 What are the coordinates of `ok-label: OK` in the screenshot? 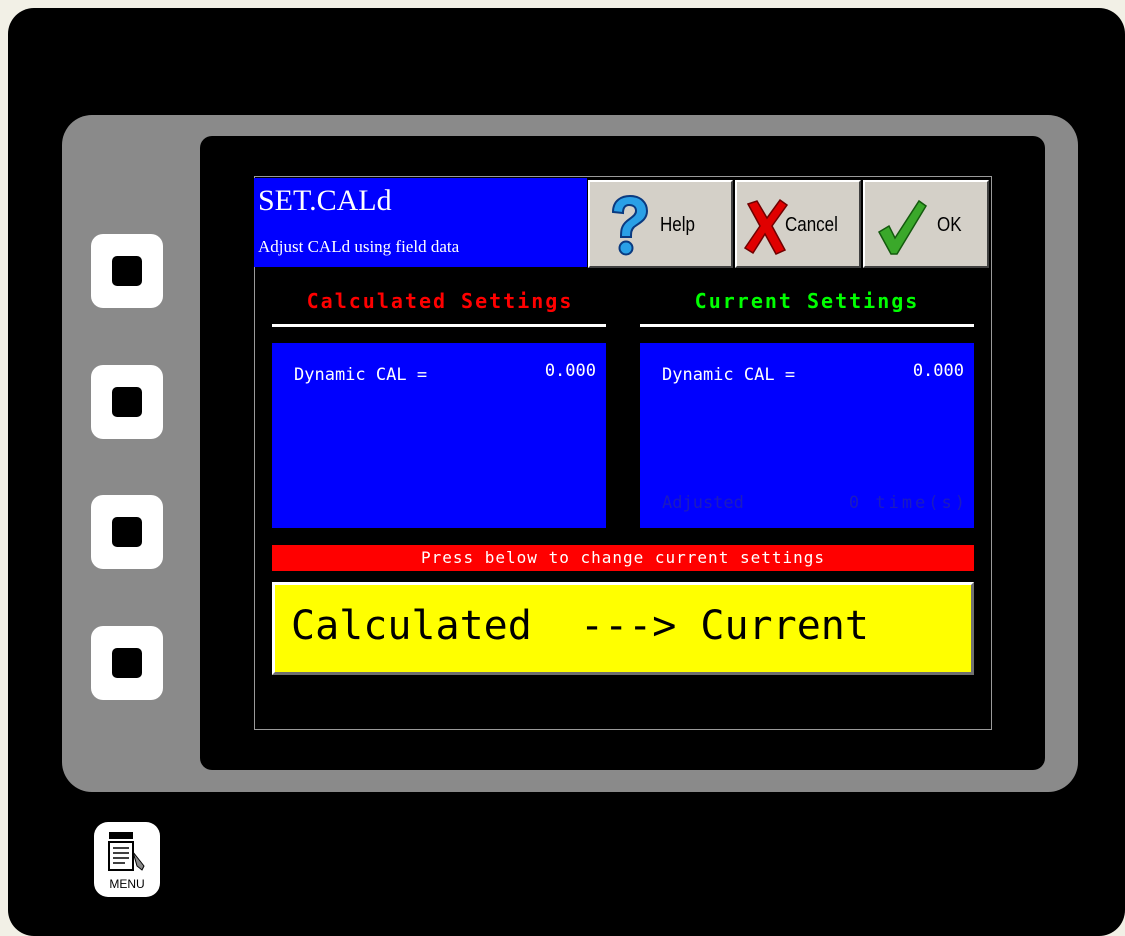 It's located at (949, 225).